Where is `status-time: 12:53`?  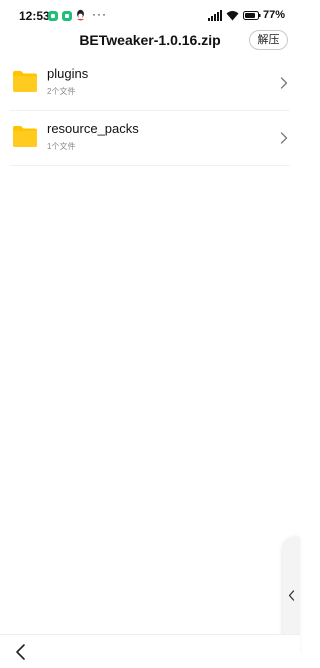 status-time: 12:53 is located at coordinates (34, 16).